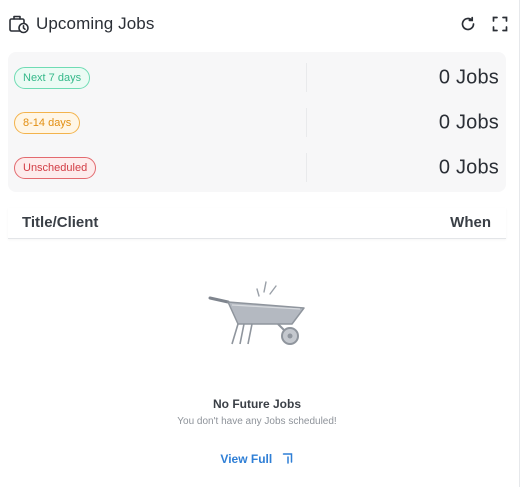 Image resolution: width=522 pixels, height=487 pixels. Describe the element at coordinates (257, 421) in the screenshot. I see `empty-state-subtitle: You don't have any Jobs scheduled!` at that location.